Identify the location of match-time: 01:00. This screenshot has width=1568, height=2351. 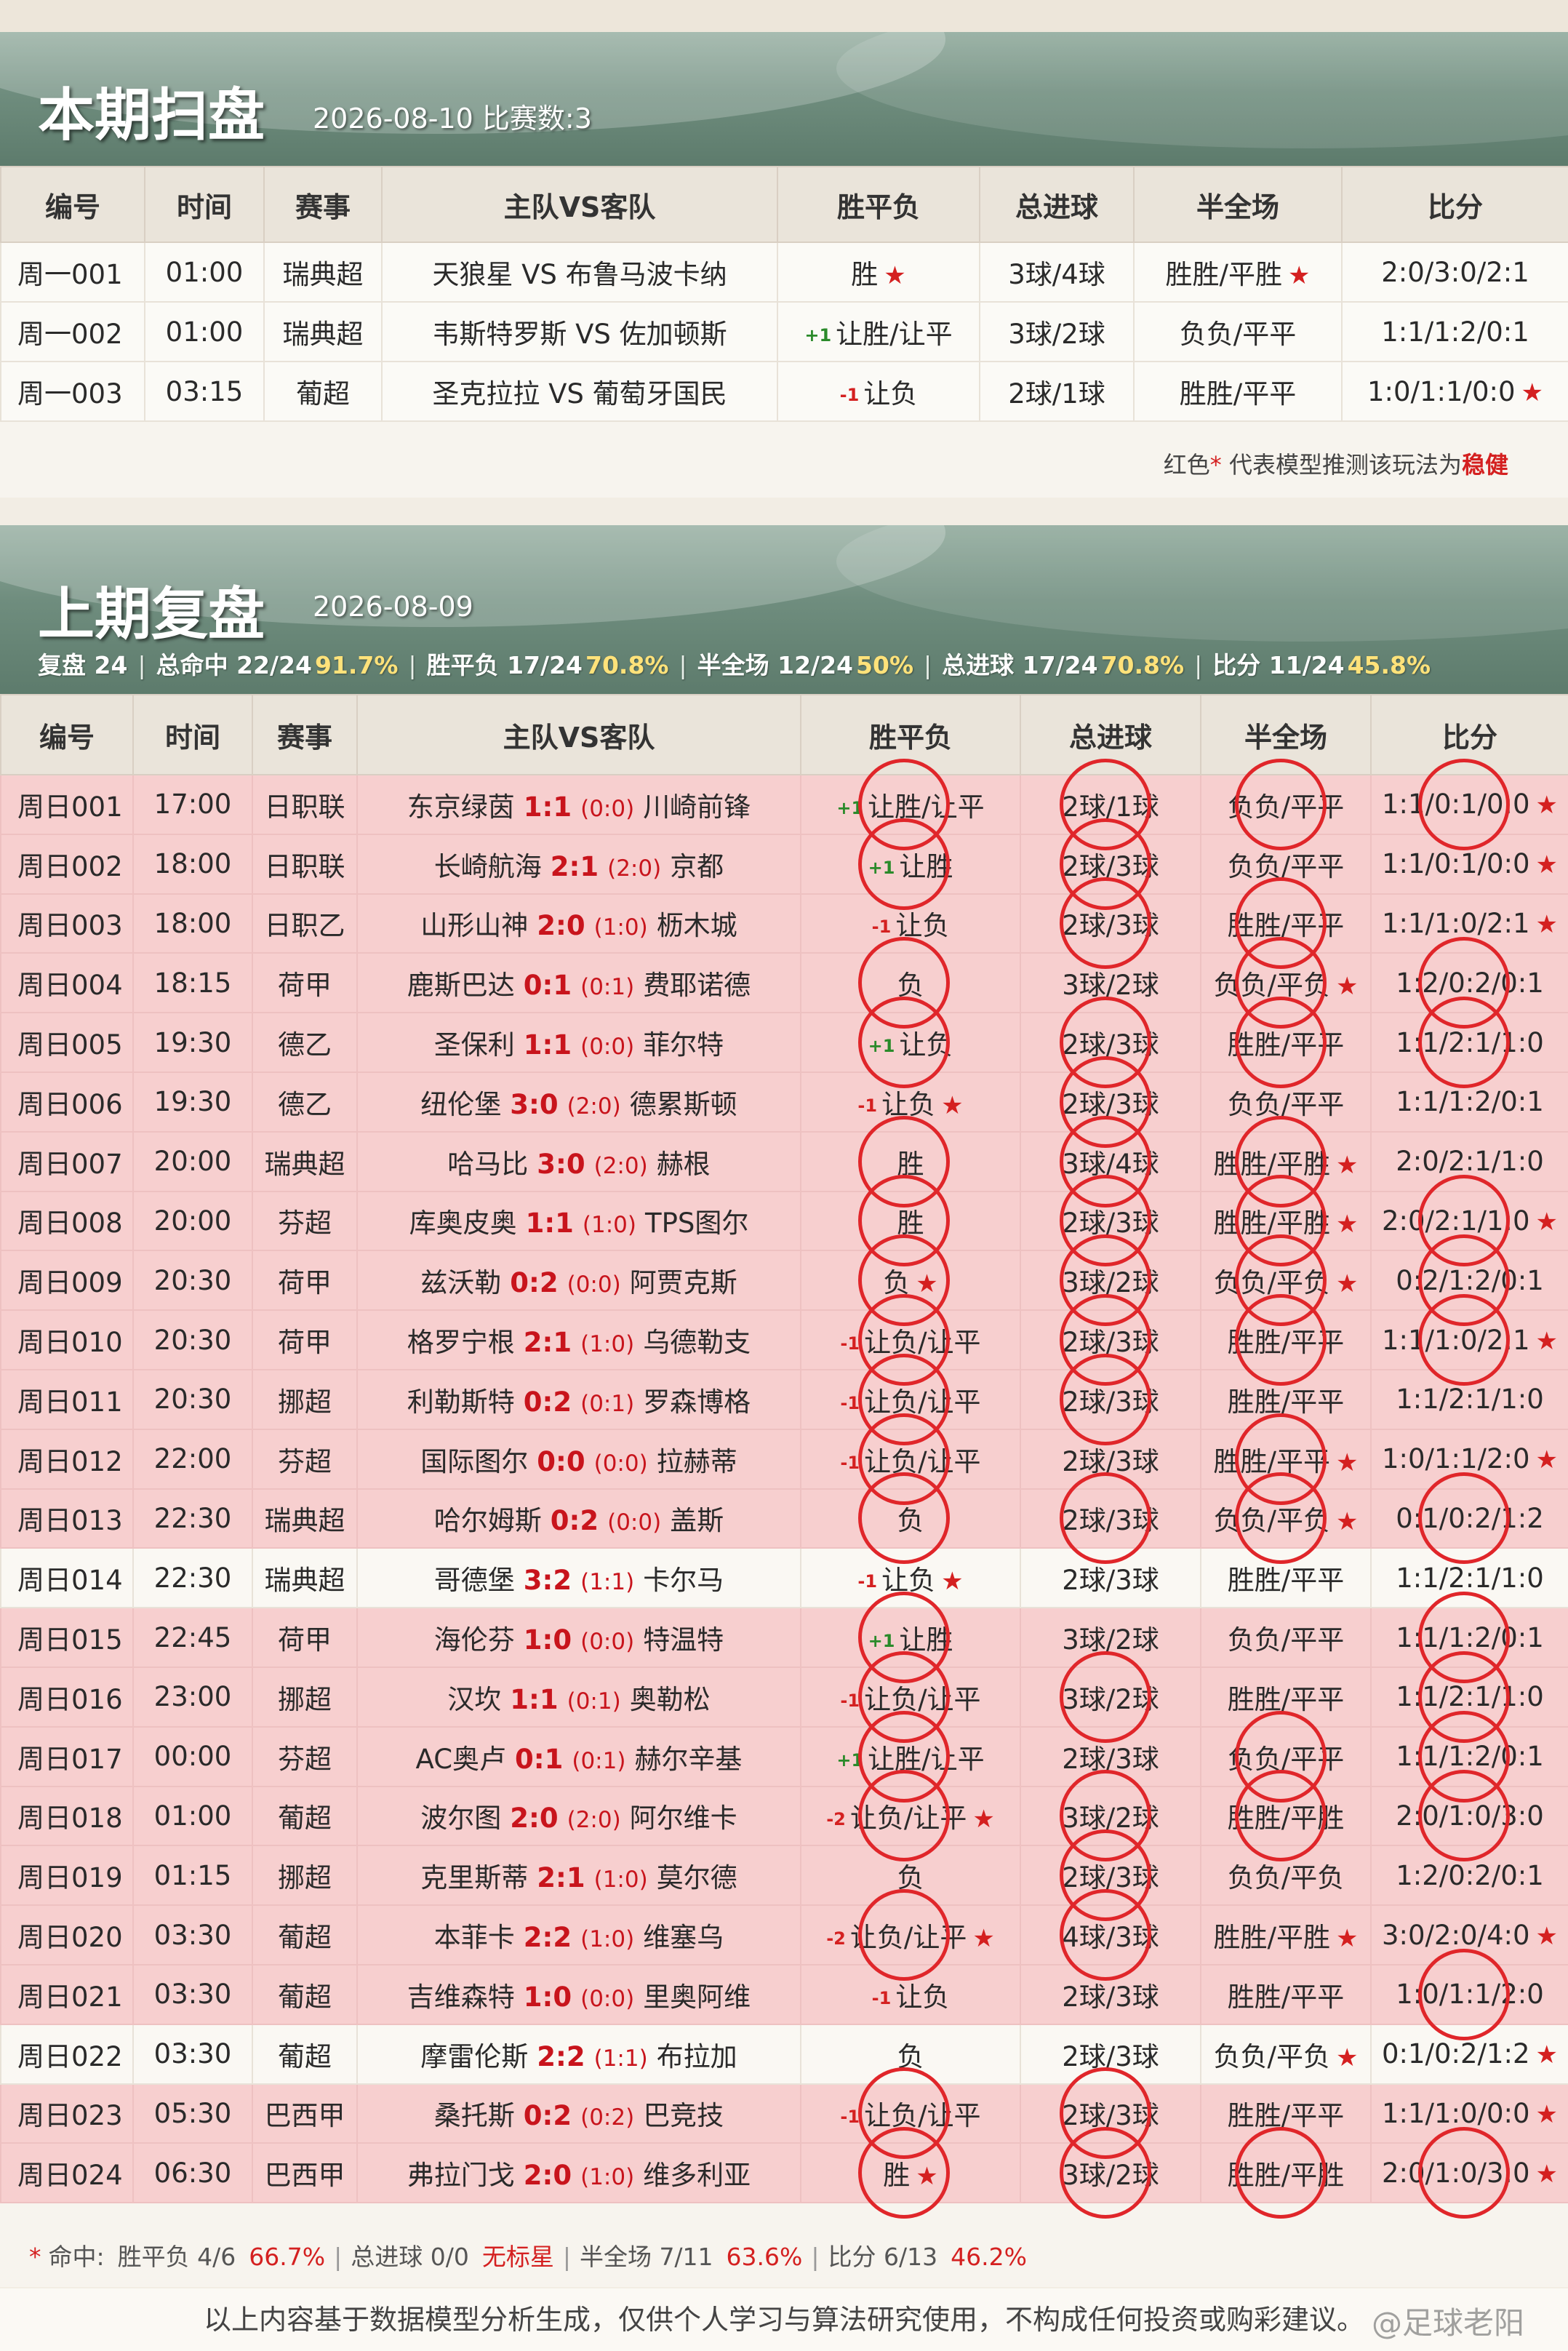
(204, 272).